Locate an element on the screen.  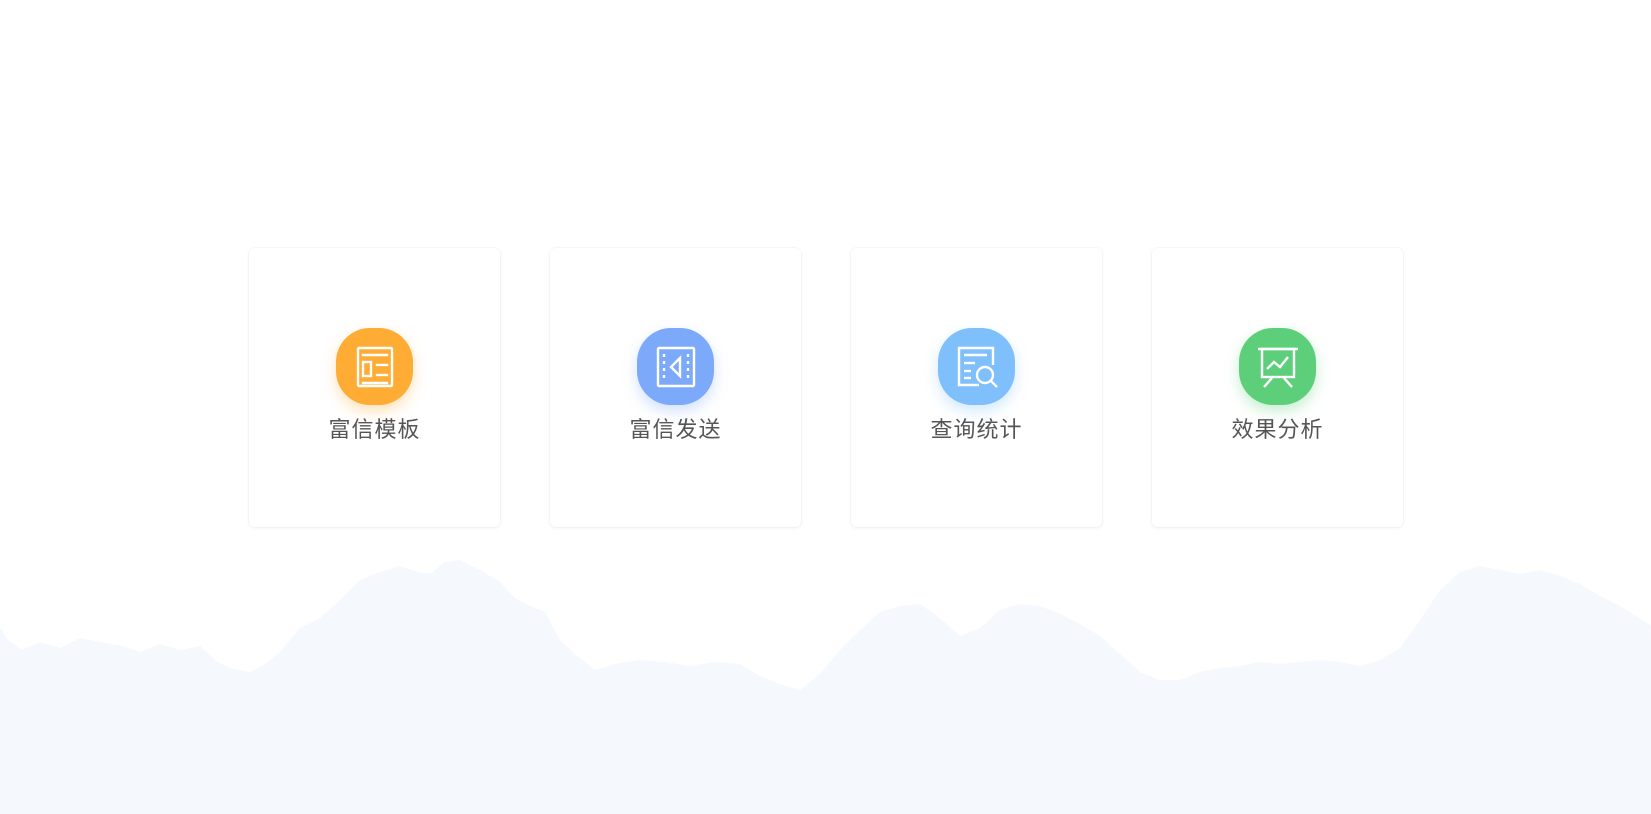
send-tile is located at coordinates (675, 366).